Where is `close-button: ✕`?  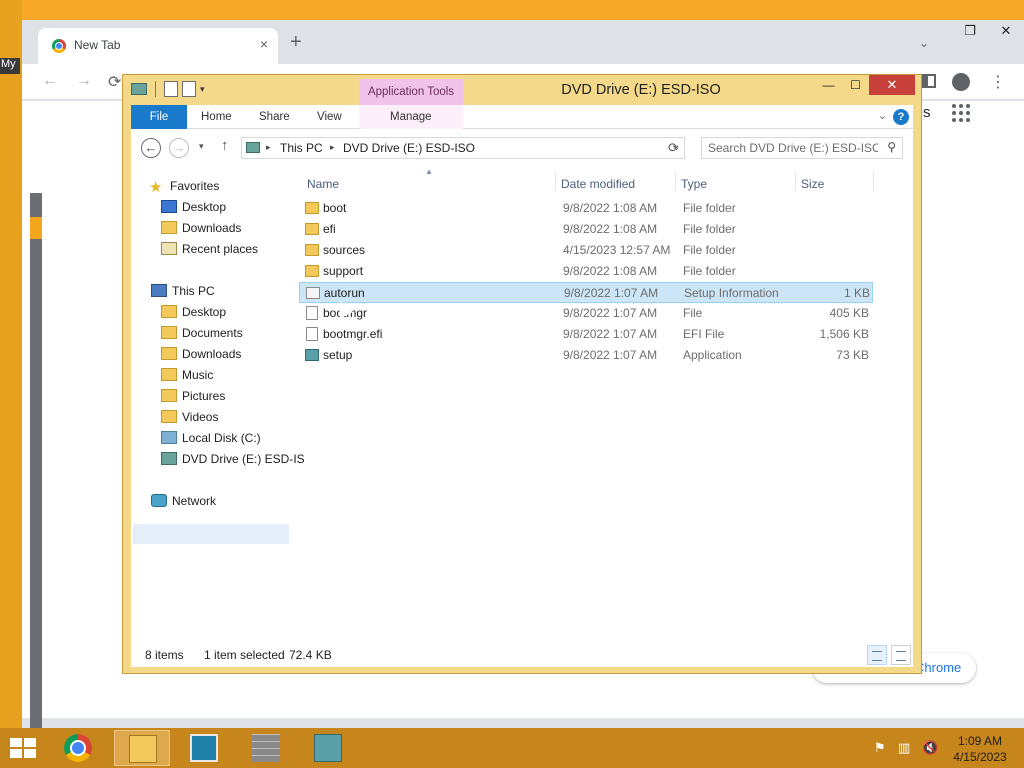
close-button: ✕ is located at coordinates (892, 85).